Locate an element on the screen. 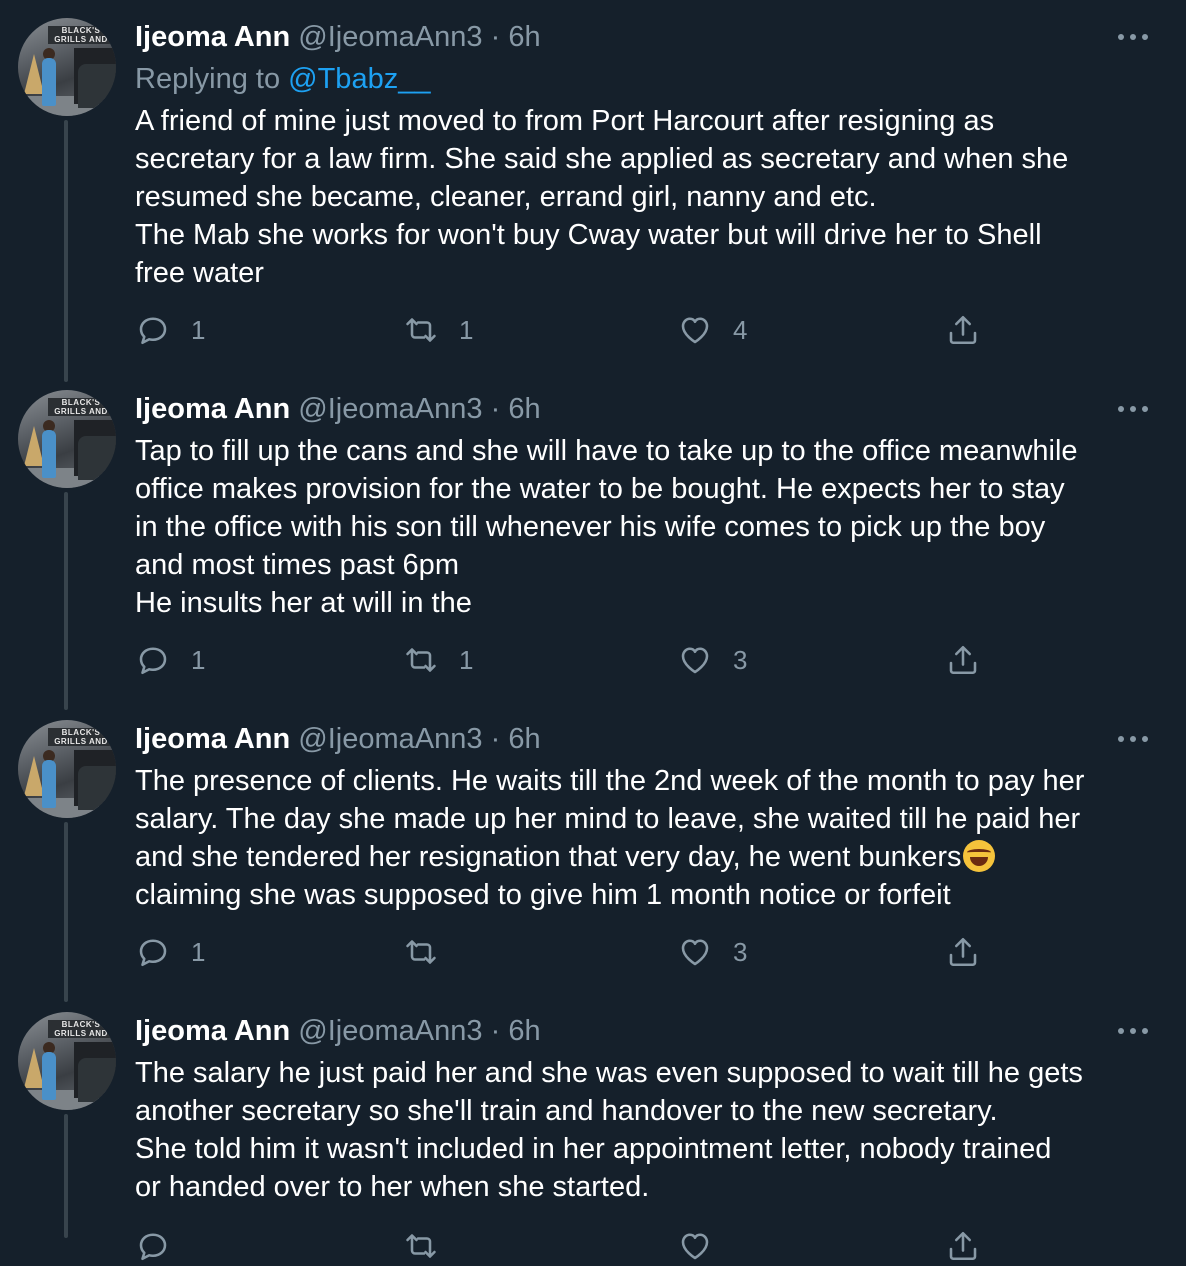 The width and height of the screenshot is (1186, 1266). timestamp: 6h is located at coordinates (524, 1031).